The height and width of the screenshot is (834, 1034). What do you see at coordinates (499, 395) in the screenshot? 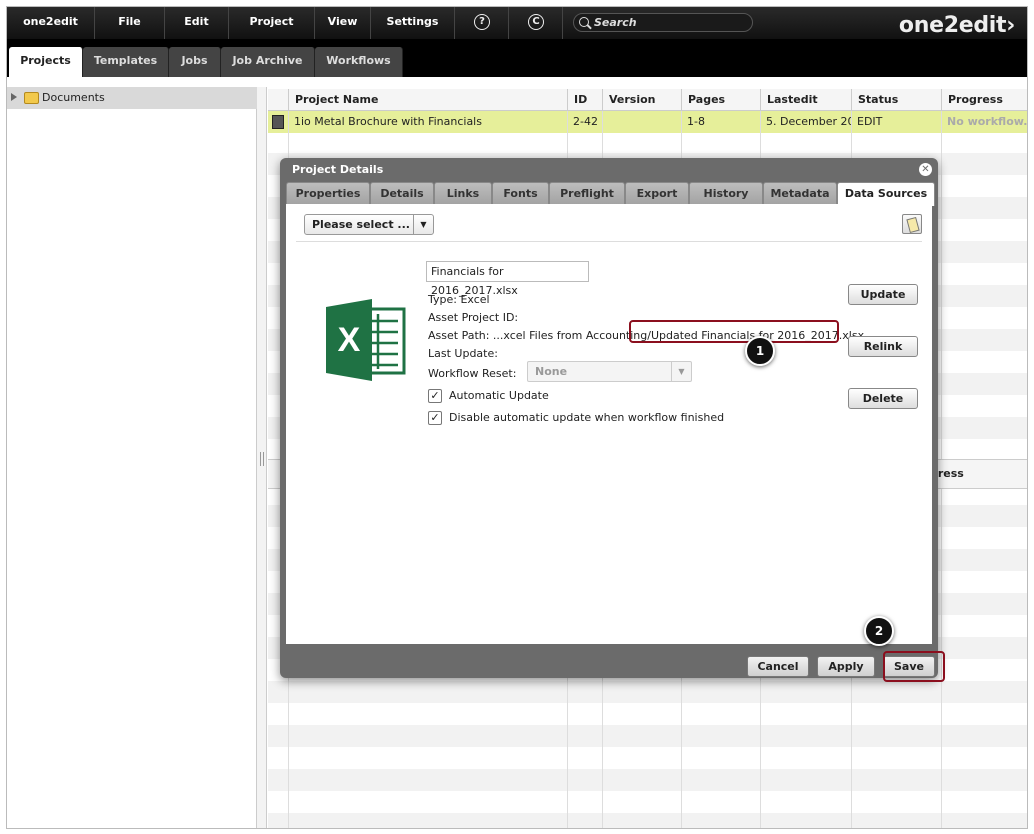
I see `automatic-update-label: Automatic Update` at bounding box center [499, 395].